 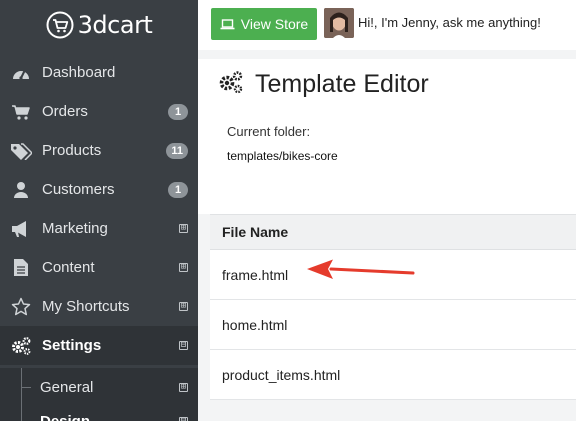 What do you see at coordinates (227, 23) in the screenshot?
I see `laptop-icon` at bounding box center [227, 23].